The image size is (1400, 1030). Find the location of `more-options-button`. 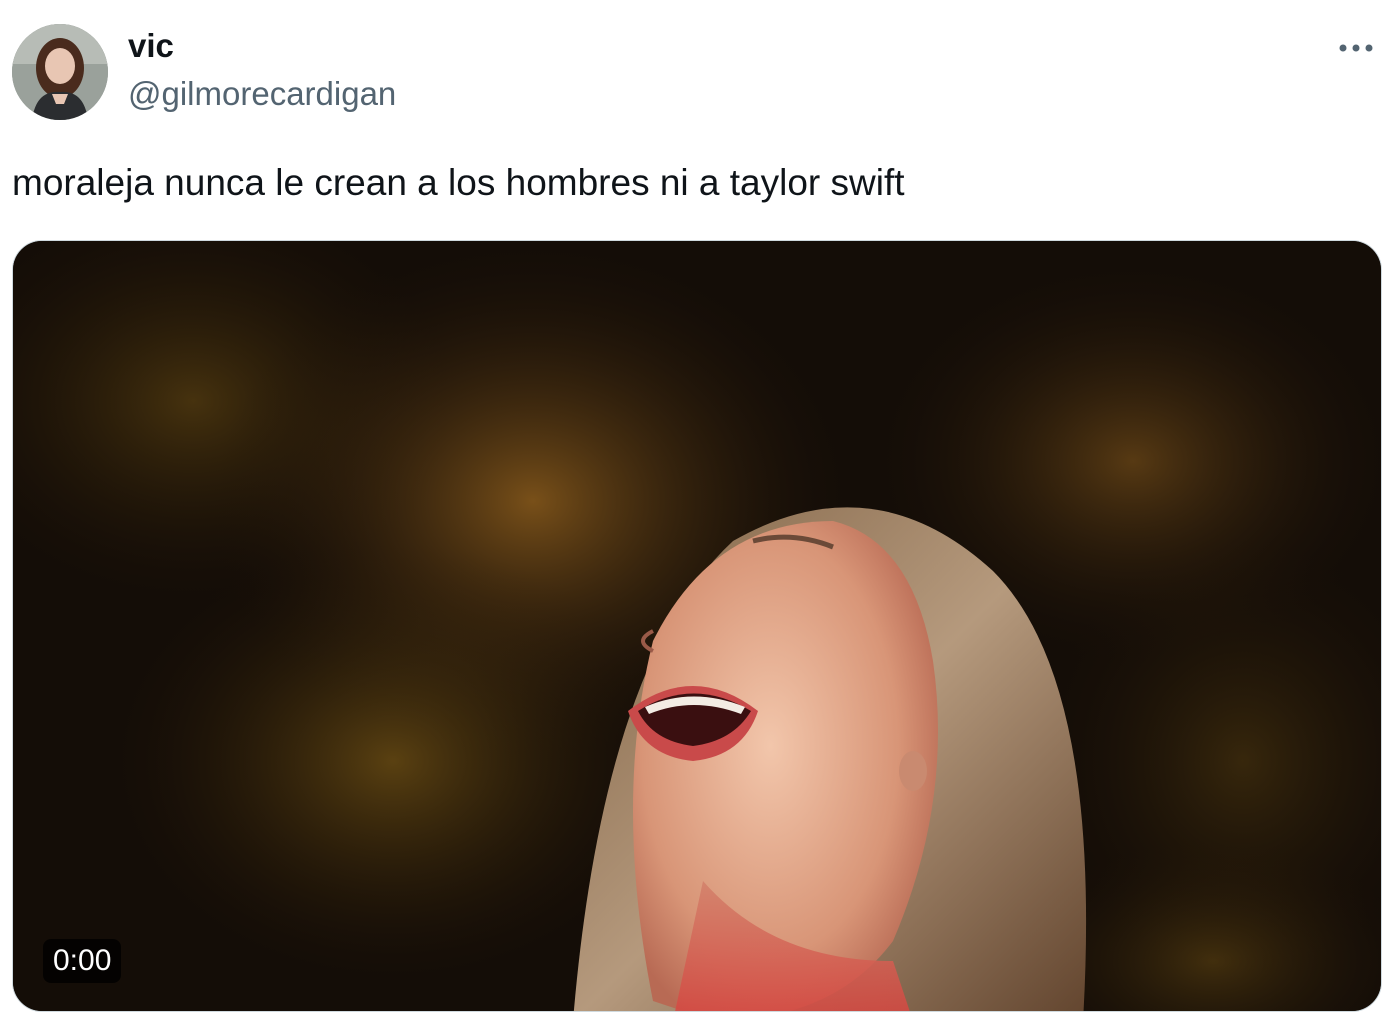

more-options-button is located at coordinates (1356, 48).